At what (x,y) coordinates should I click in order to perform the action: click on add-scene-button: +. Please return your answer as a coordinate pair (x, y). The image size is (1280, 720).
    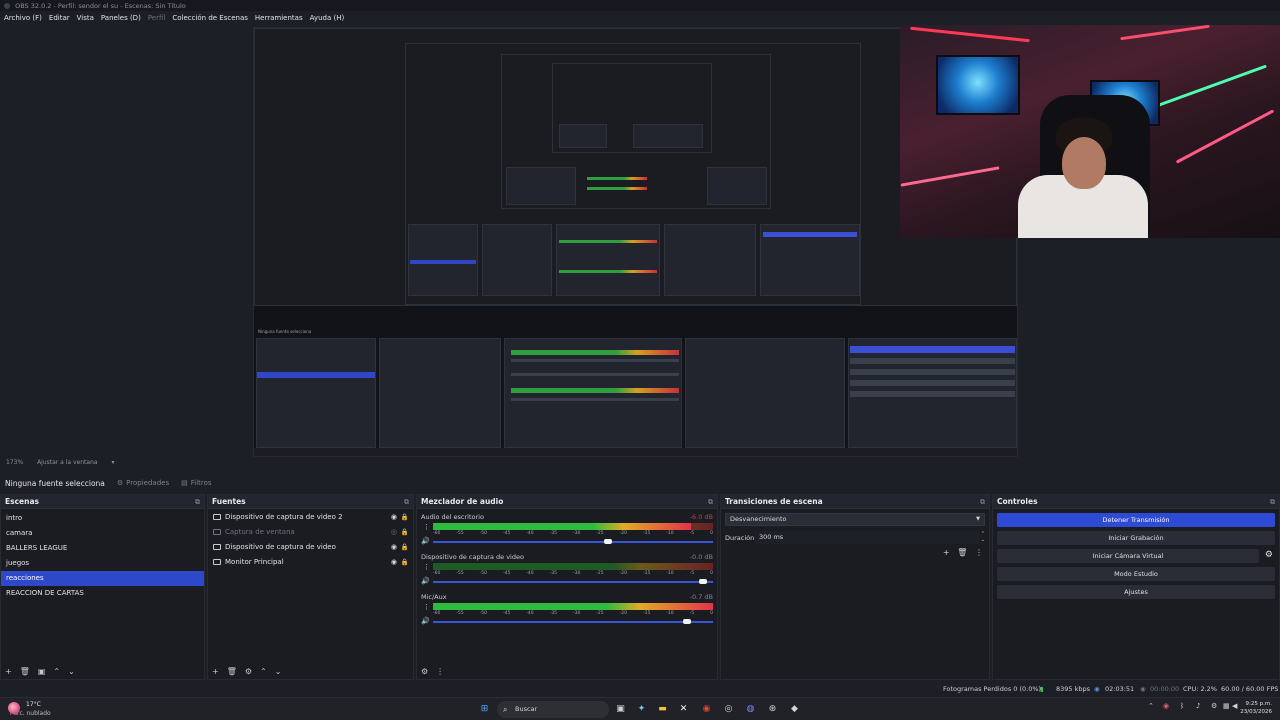
    Looking at the image, I should click on (8, 671).